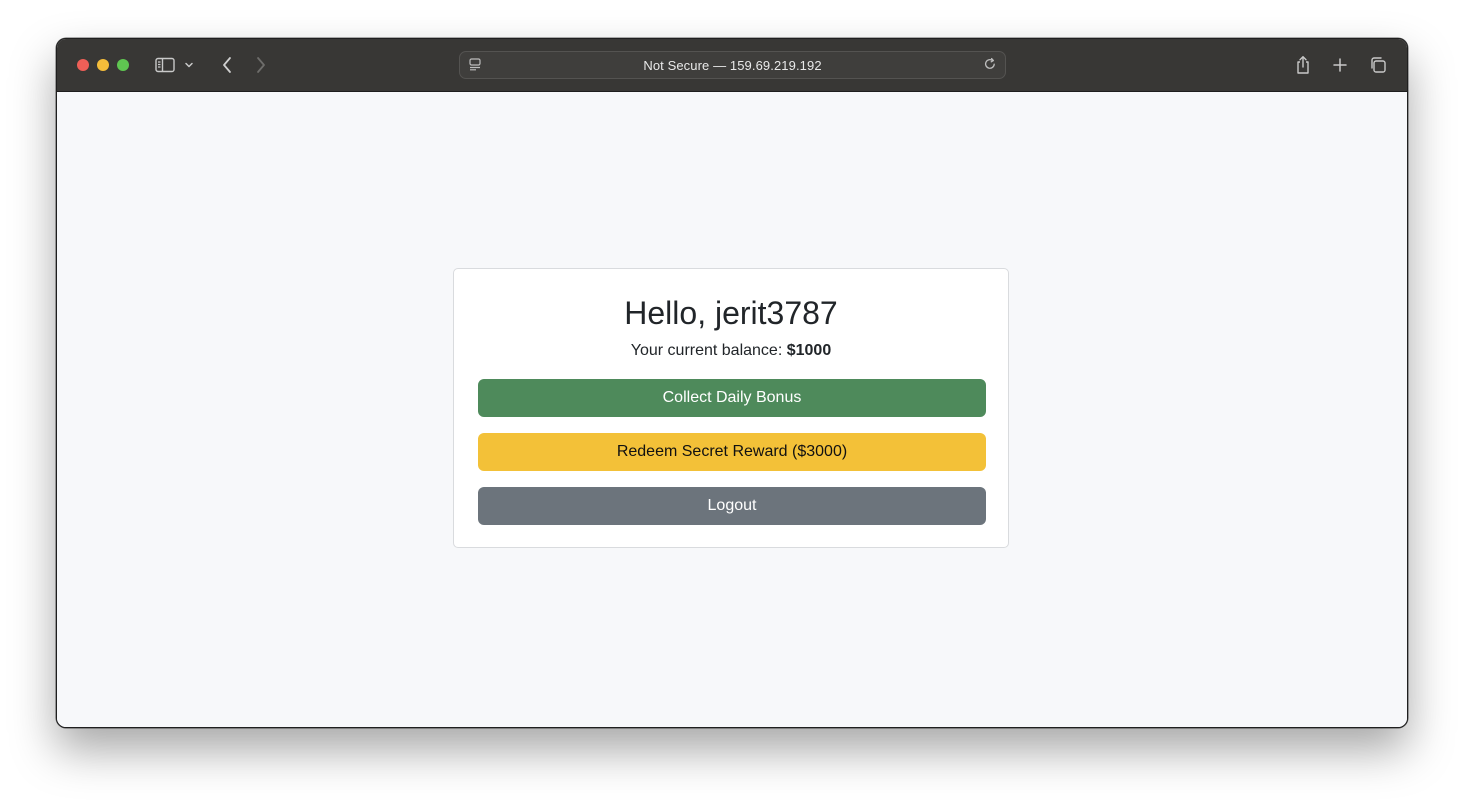  Describe the element at coordinates (261, 65) in the screenshot. I see `forward-icon` at that location.